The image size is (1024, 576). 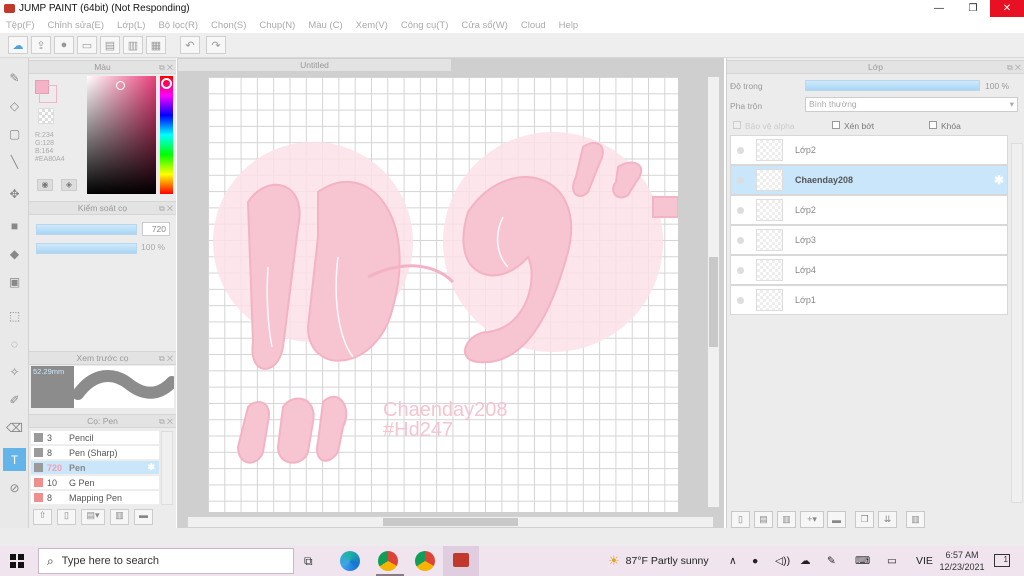 What do you see at coordinates (733, 561) in the screenshot?
I see `chevron-up-icon: ∧` at bounding box center [733, 561].